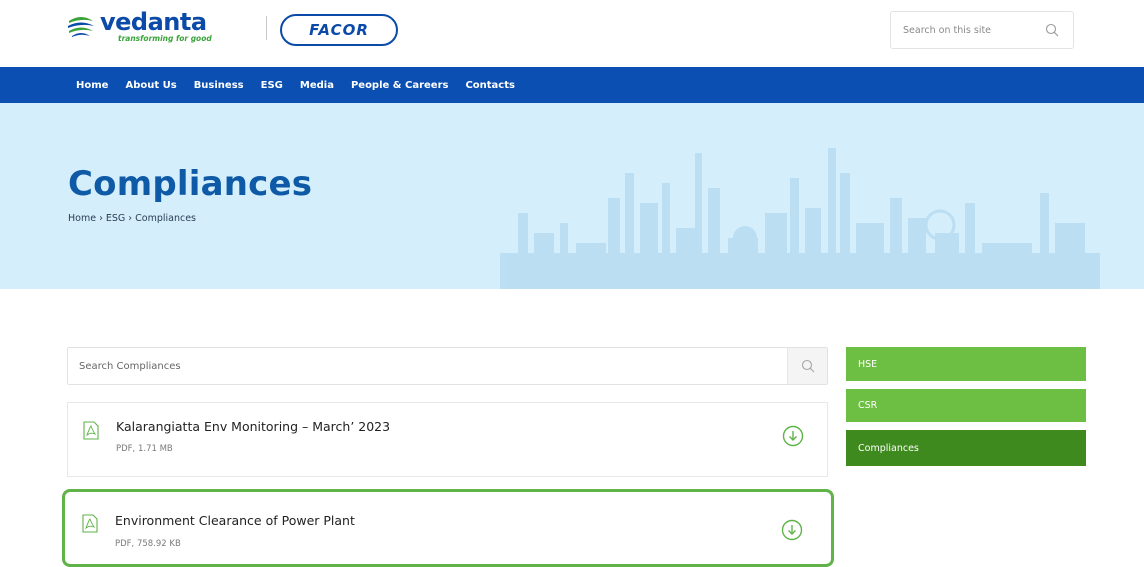 The image size is (1144, 567). I want to click on nav-item-esg: ESG, so click(272, 85).